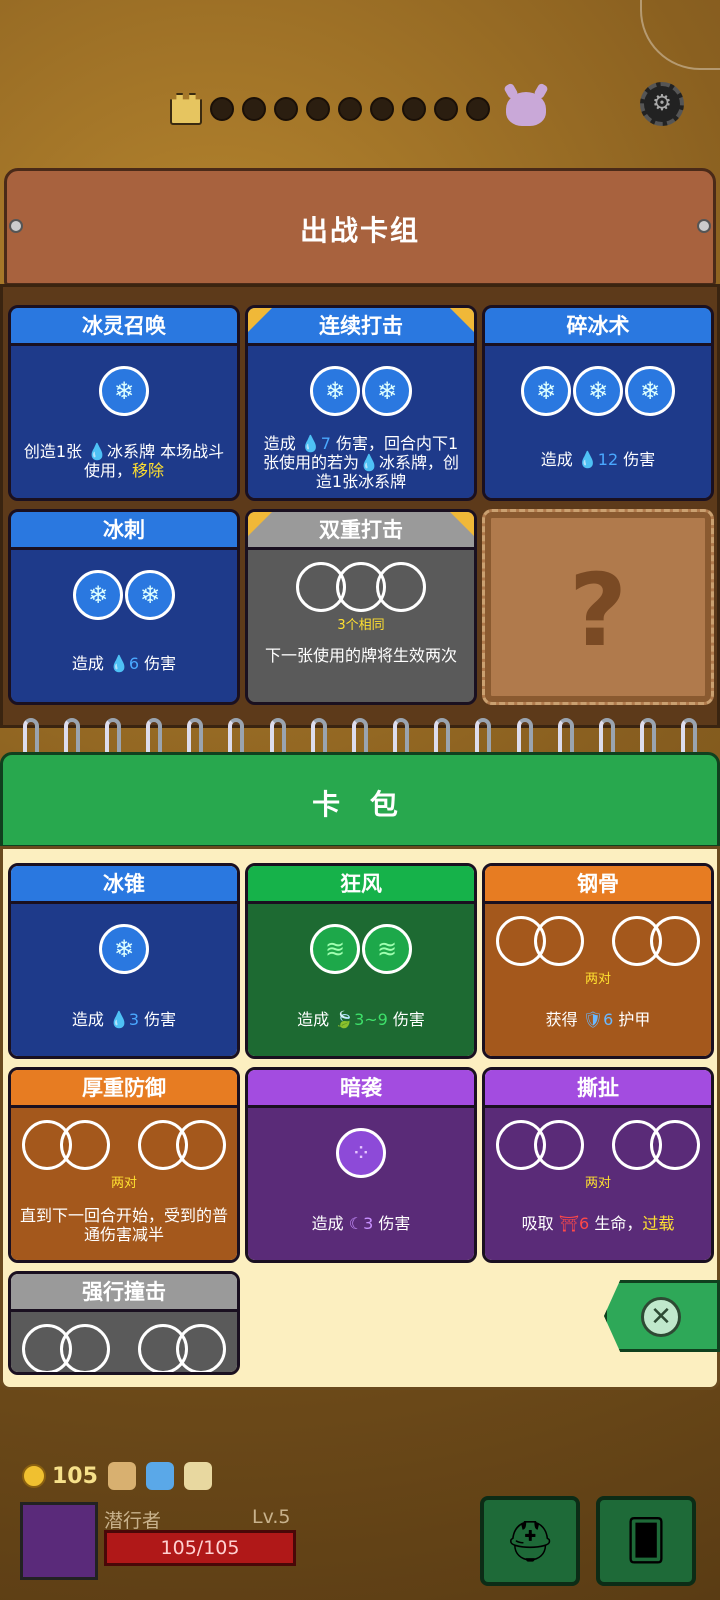 The width and height of the screenshot is (720, 1600). What do you see at coordinates (124, 1323) in the screenshot?
I see `pack-card: 强行撞击 两对` at bounding box center [124, 1323].